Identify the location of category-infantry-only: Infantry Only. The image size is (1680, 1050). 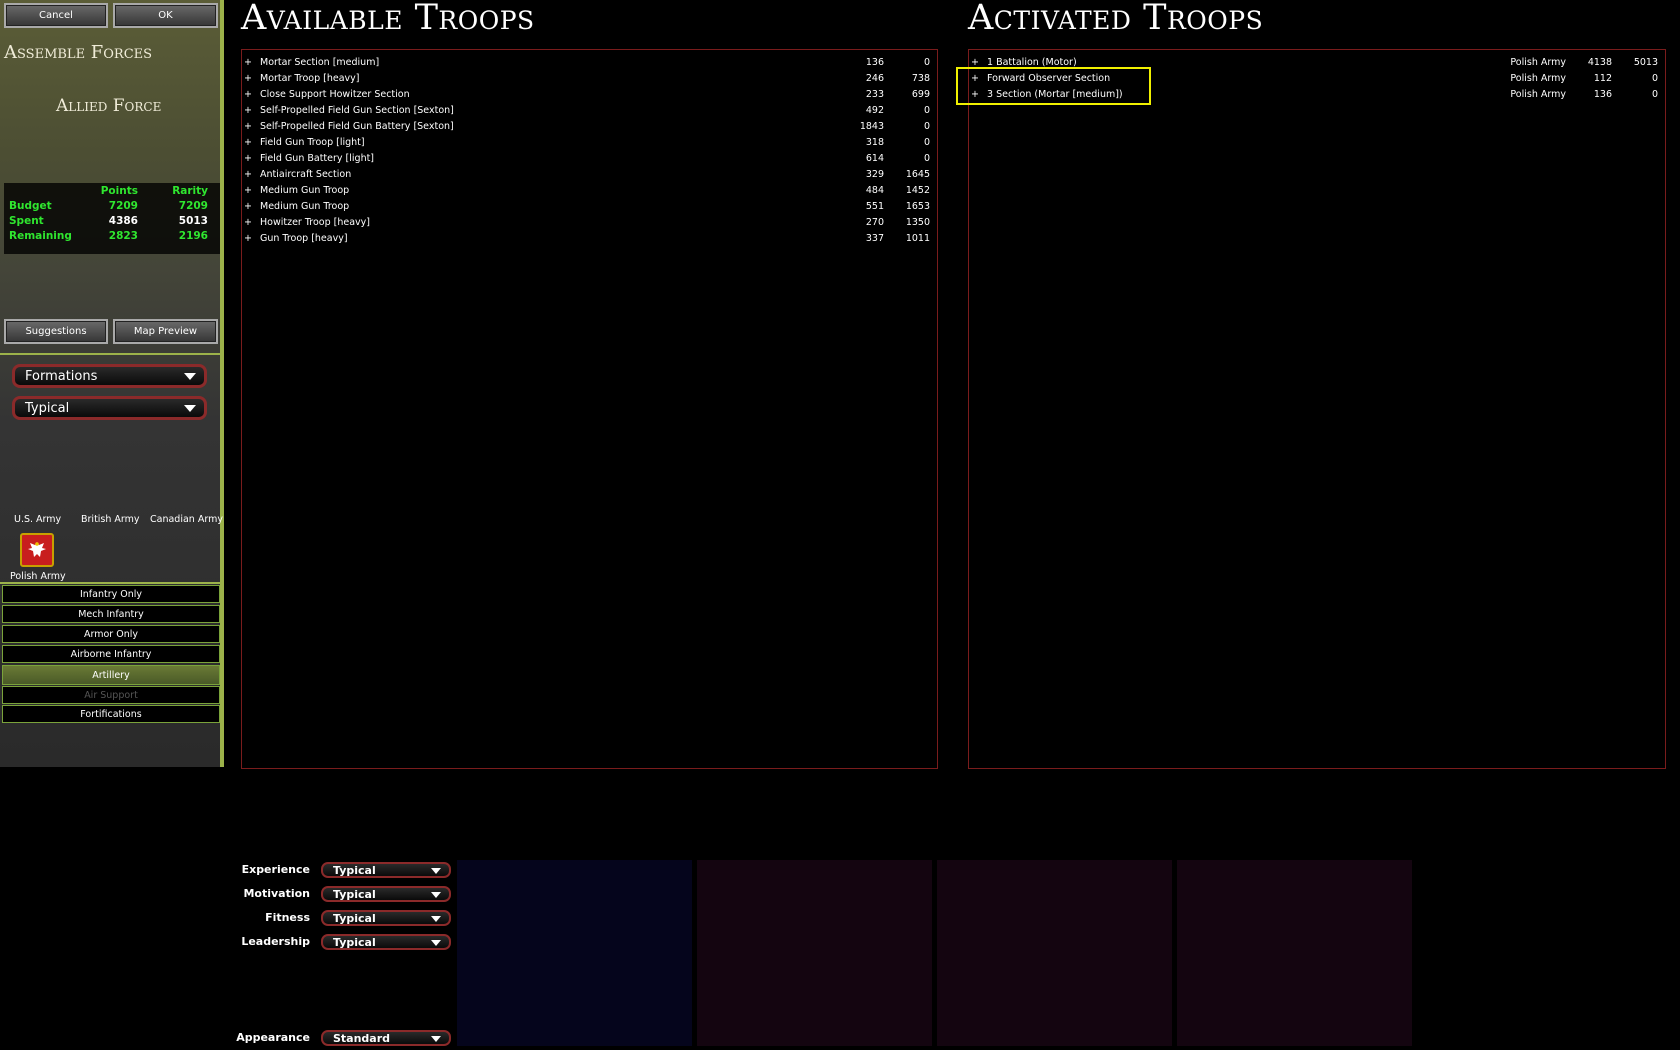
(111, 594).